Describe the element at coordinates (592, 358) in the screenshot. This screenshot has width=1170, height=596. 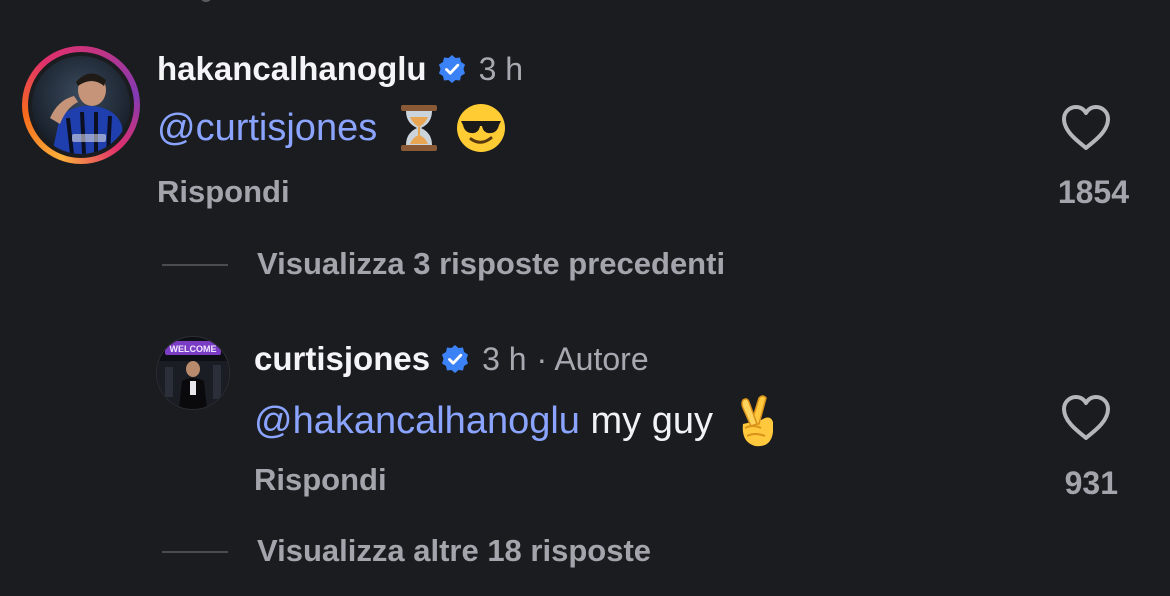
I see `author-tag: · Autore` at that location.